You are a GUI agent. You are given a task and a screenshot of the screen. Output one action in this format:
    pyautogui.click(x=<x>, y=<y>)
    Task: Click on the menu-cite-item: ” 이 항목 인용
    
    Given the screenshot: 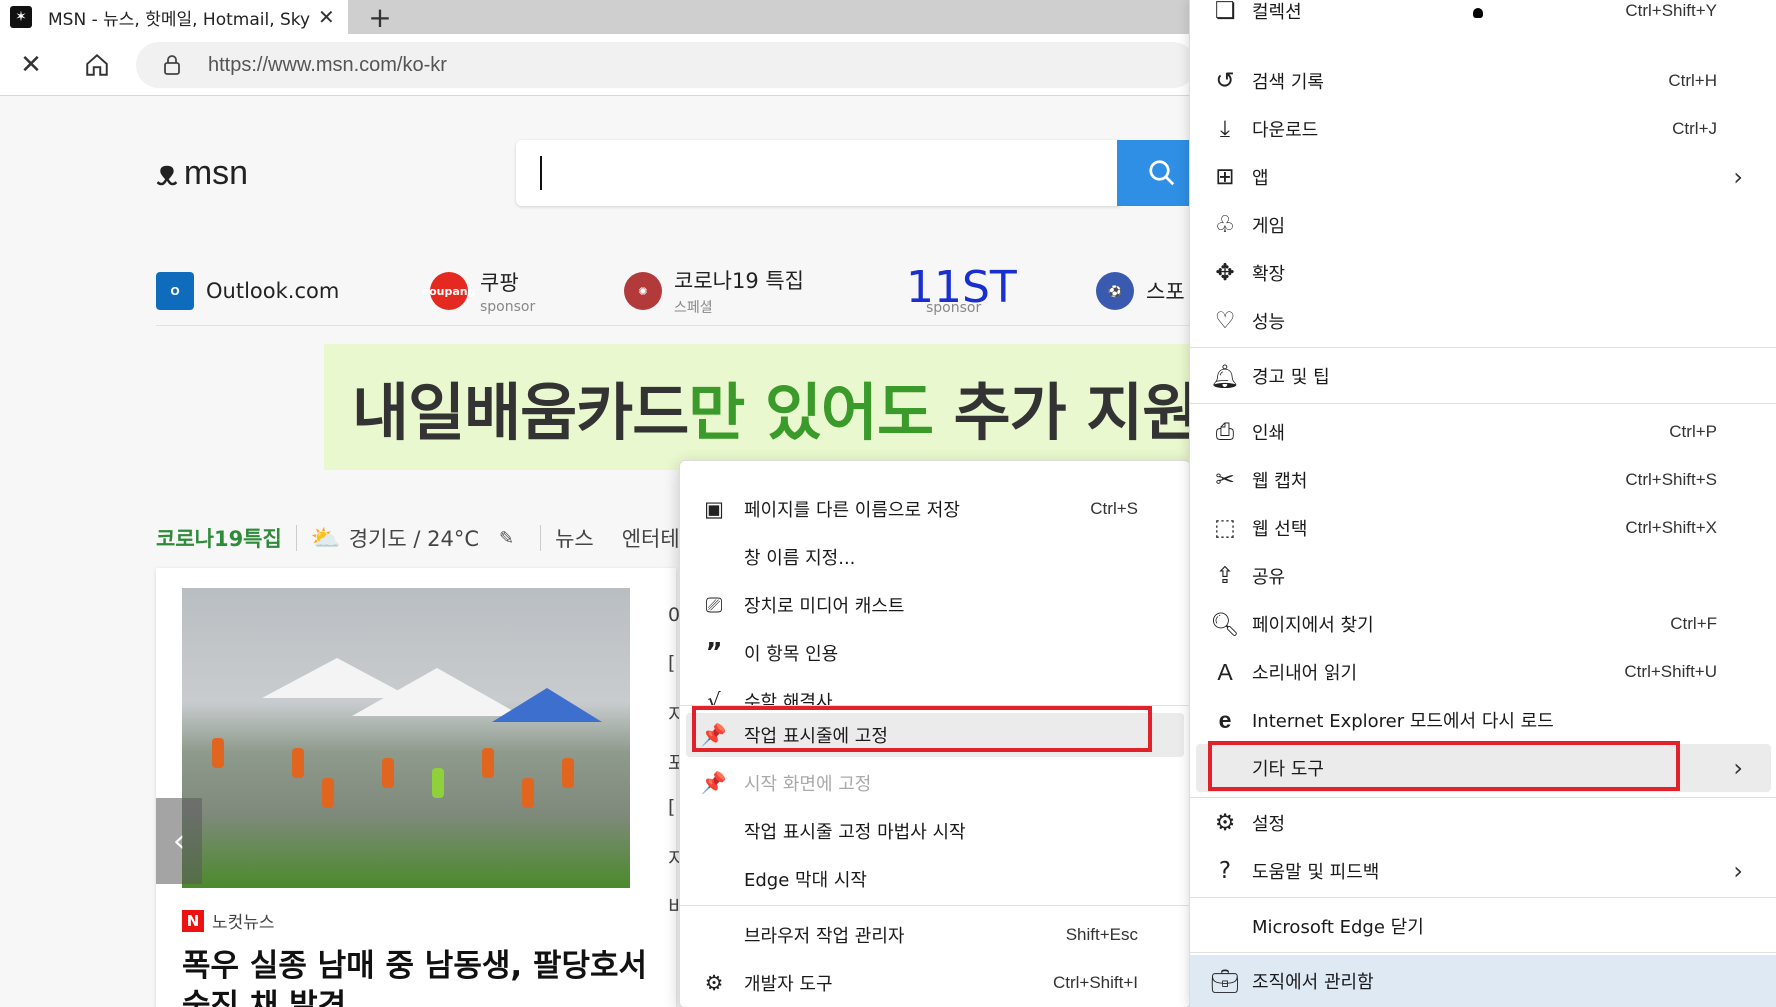 What is the action you would take?
    pyautogui.click(x=936, y=653)
    